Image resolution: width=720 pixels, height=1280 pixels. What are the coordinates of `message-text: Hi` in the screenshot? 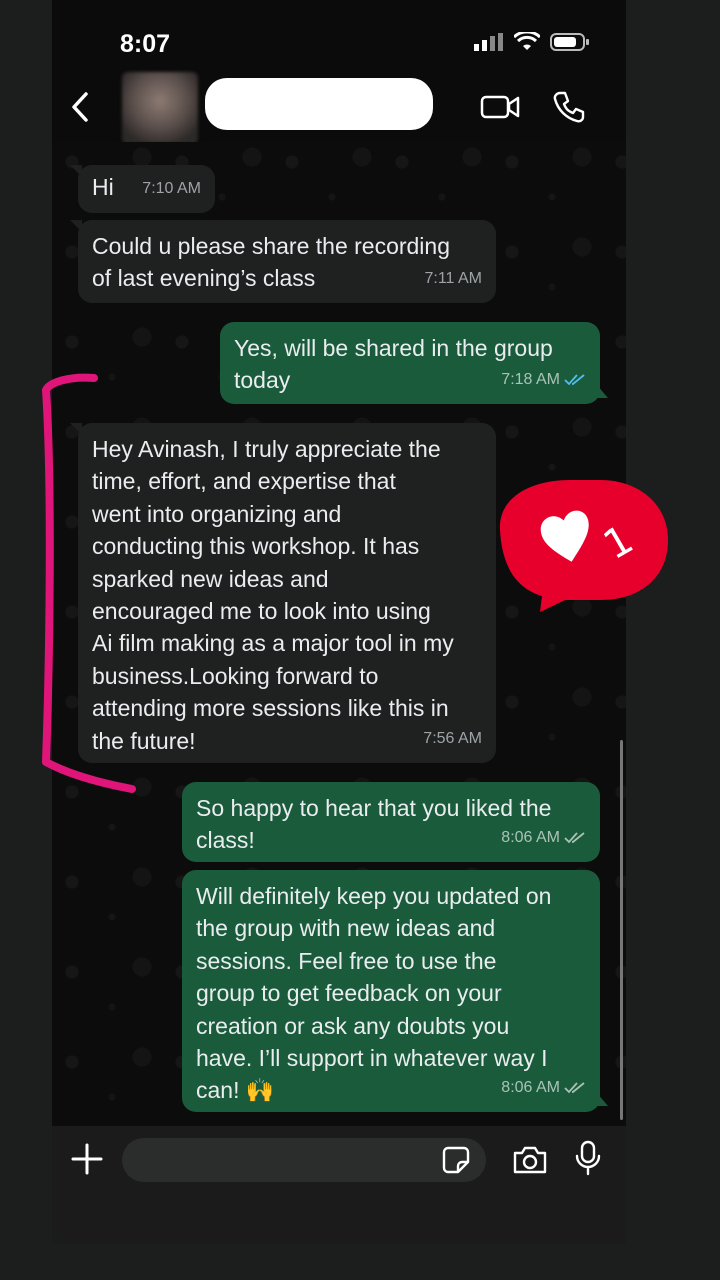 It's located at (103, 187).